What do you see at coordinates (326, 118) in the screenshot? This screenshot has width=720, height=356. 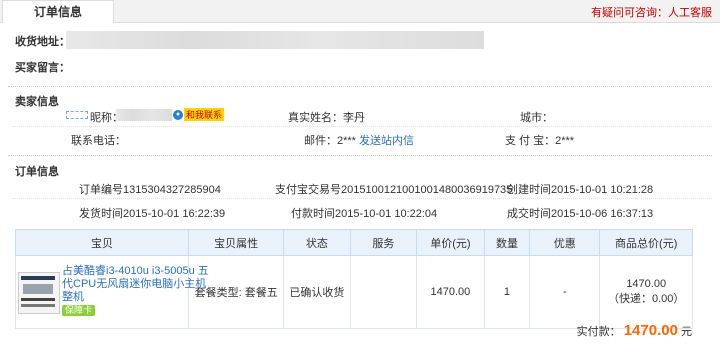 I see `seller-realname: 真实姓名：李丹` at bounding box center [326, 118].